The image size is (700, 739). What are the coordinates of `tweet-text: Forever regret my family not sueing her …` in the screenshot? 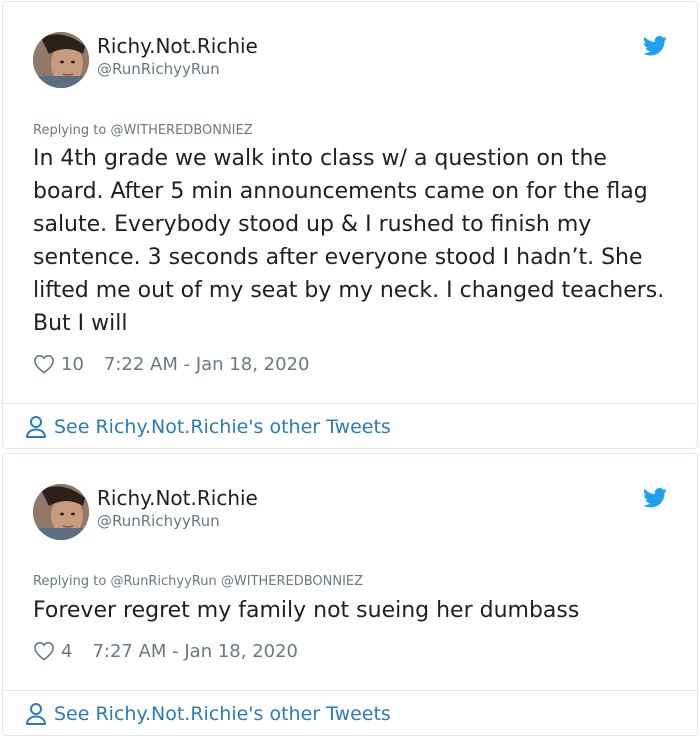 It's located at (306, 610).